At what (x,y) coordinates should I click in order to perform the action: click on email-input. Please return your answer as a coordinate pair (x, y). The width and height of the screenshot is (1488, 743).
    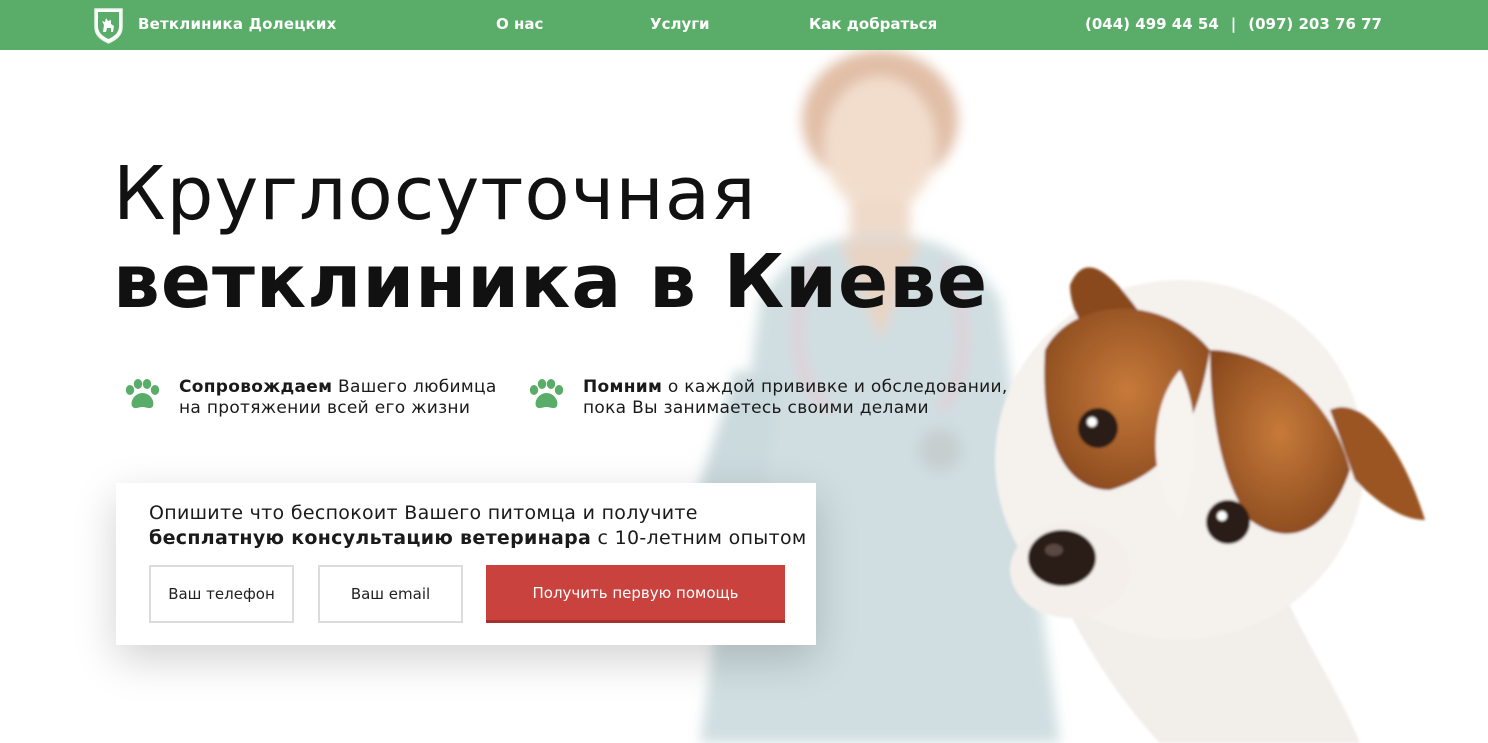
    Looking at the image, I should click on (390, 594).